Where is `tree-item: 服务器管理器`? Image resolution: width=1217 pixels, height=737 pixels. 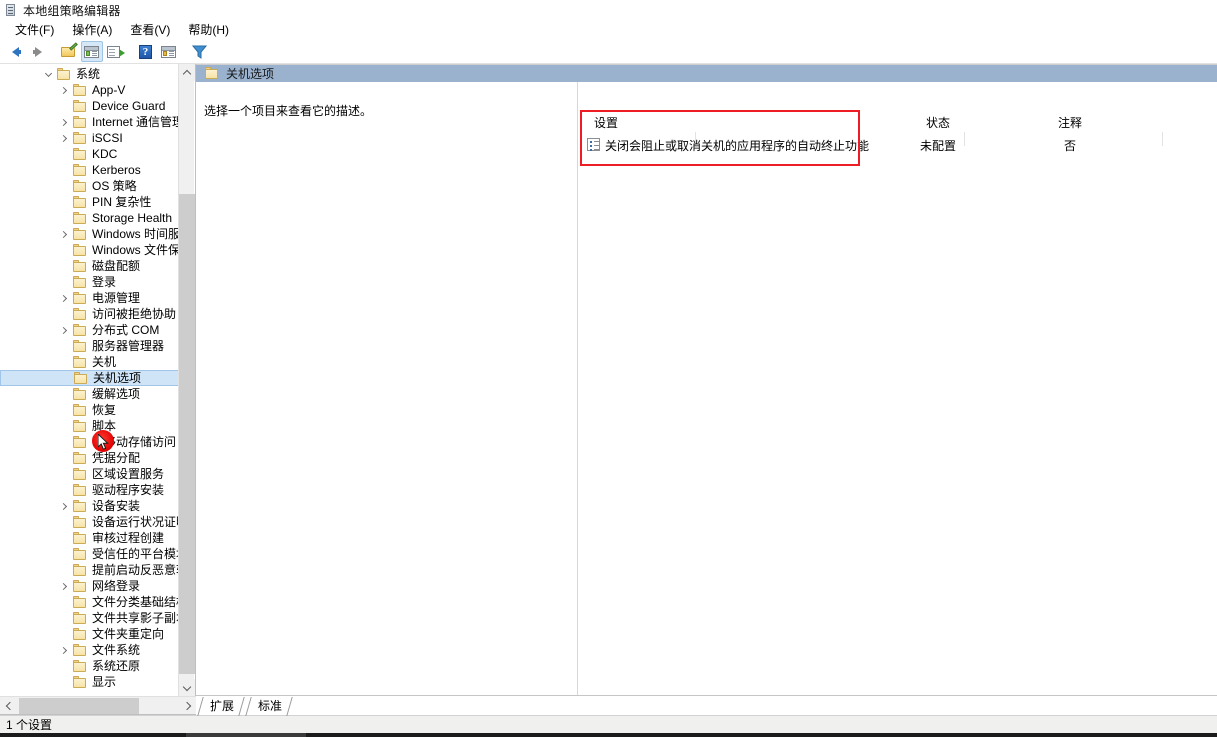
tree-item: 服务器管理器 is located at coordinates (89, 346).